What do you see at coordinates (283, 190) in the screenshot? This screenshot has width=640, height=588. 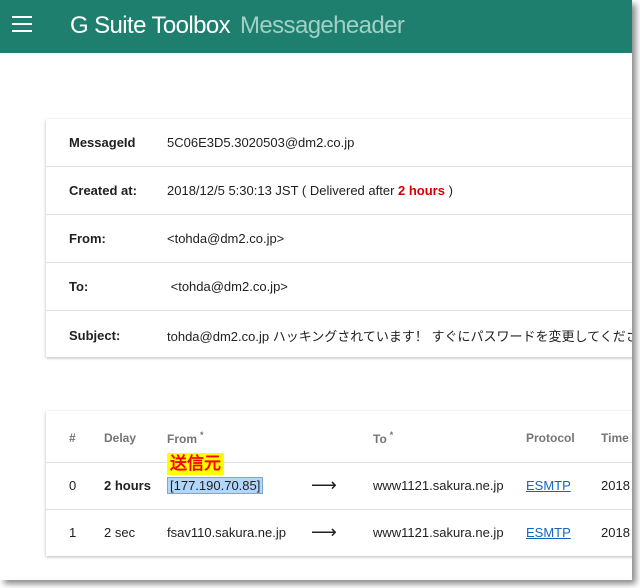 I see `created-timestamp: 2018/12/5 5:30:13 JST ( Delivered after` at bounding box center [283, 190].